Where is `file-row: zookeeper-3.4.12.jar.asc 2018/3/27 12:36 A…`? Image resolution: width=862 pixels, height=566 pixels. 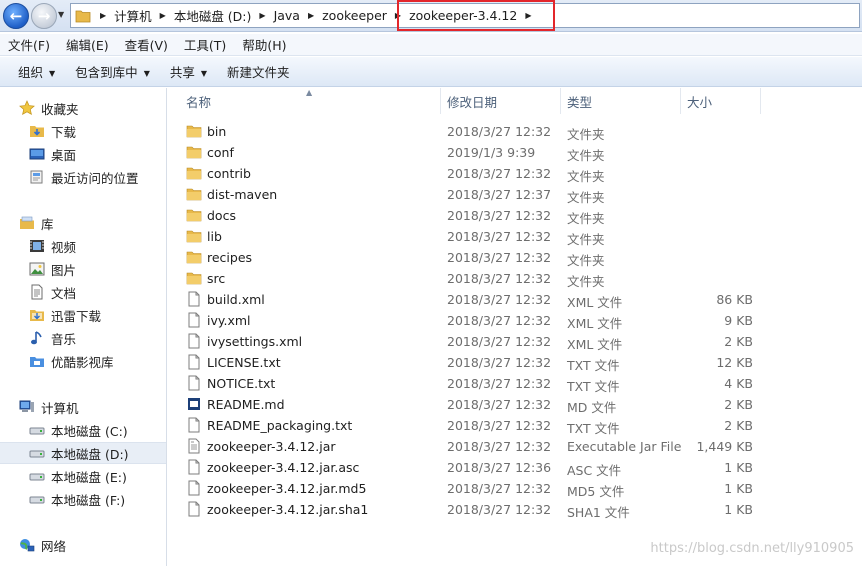 file-row: zookeeper-3.4.12.jar.asc 2018/3/27 12:36 A… is located at coordinates (515, 467).